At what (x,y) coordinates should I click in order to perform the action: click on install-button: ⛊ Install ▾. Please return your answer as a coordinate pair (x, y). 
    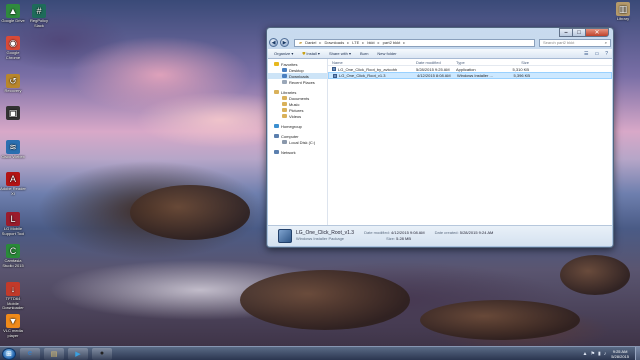
    Looking at the image, I should click on (311, 53).